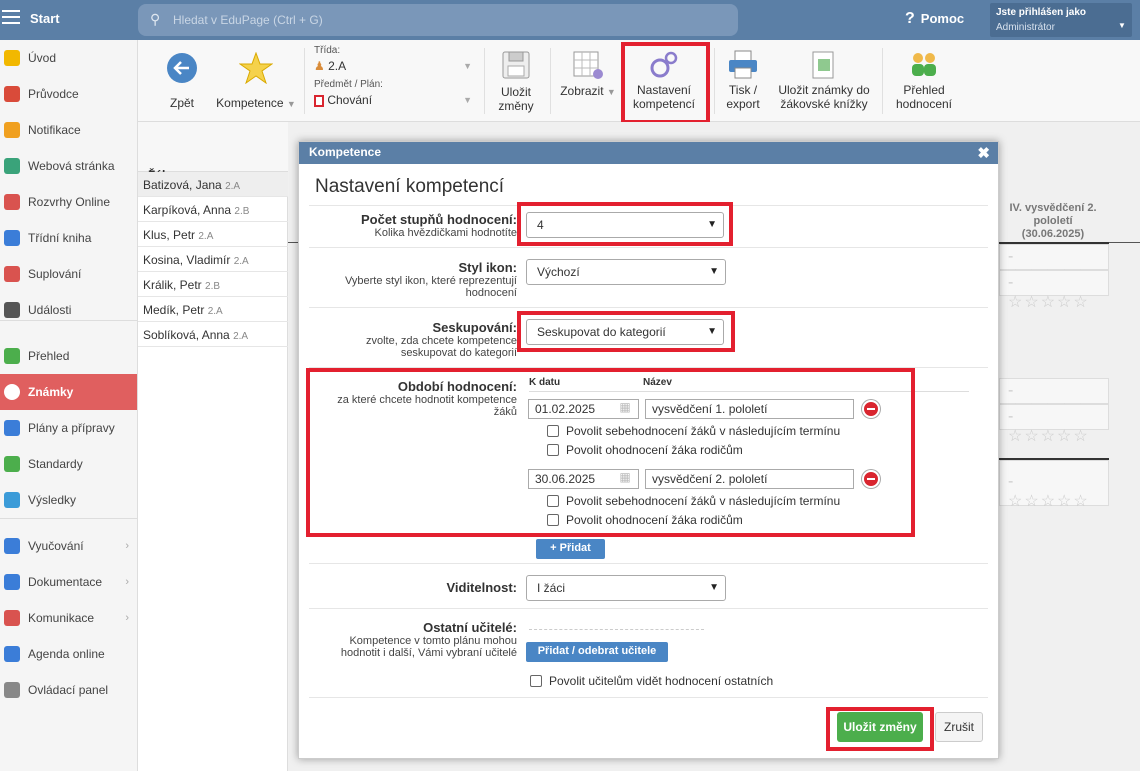 The height and width of the screenshot is (771, 1140). Describe the element at coordinates (393, 68) in the screenshot. I see `class-select: ♟ 2.A ▼` at that location.